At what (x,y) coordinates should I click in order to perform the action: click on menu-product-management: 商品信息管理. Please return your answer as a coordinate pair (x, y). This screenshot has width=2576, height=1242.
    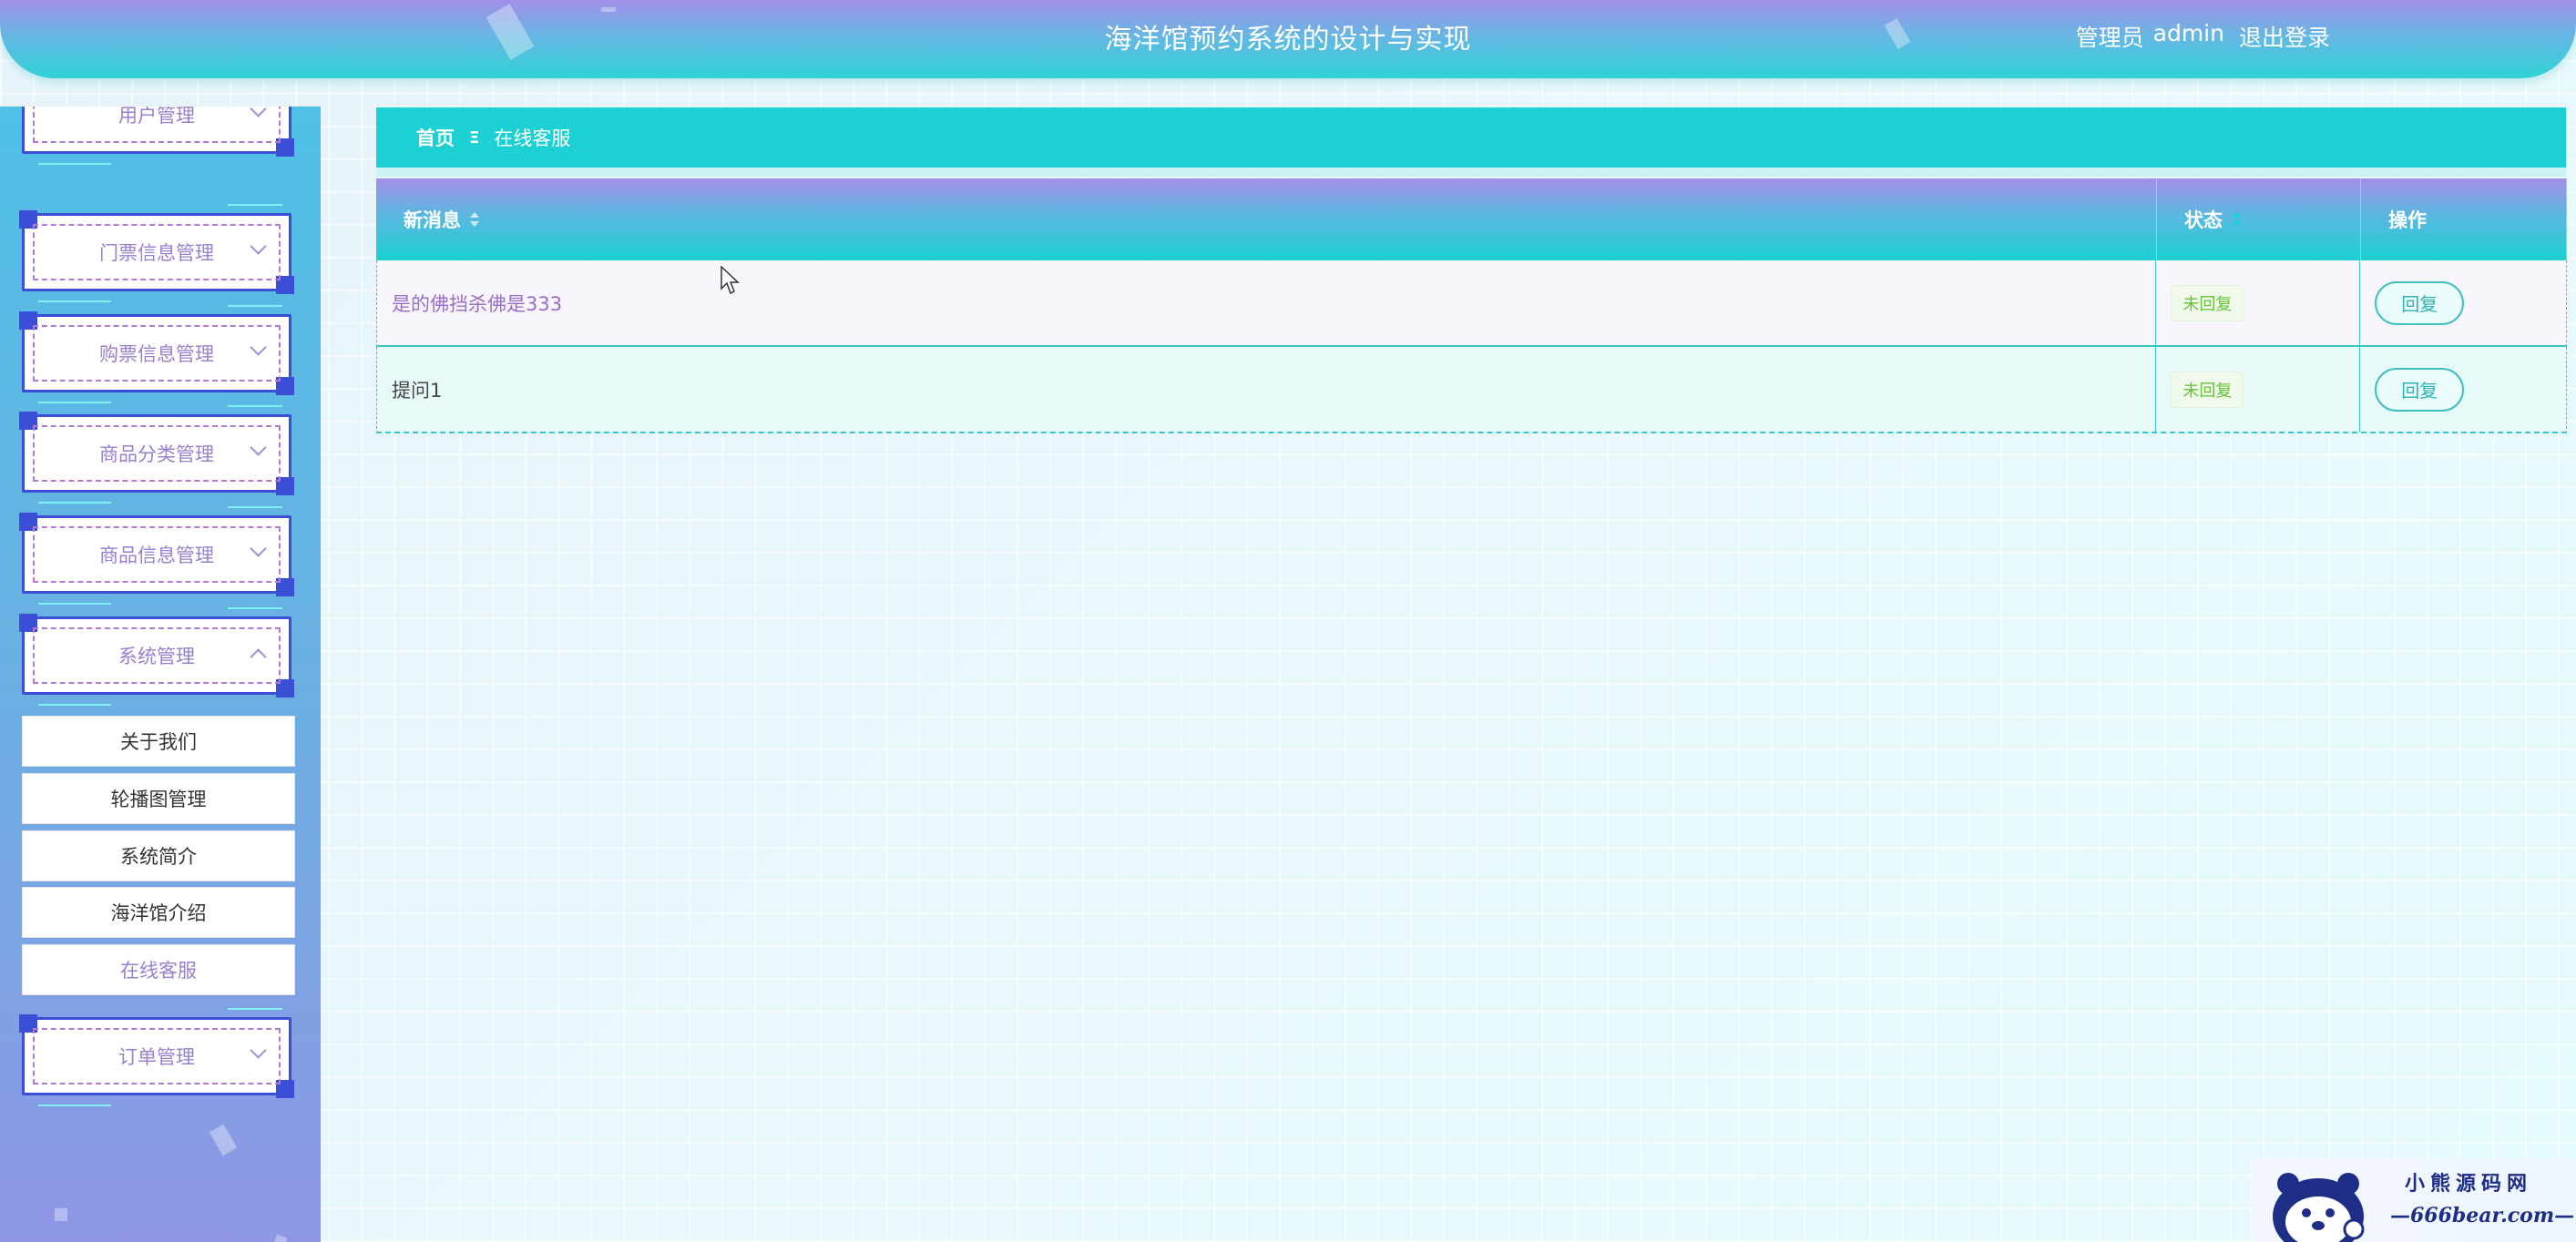
    Looking at the image, I should click on (156, 555).